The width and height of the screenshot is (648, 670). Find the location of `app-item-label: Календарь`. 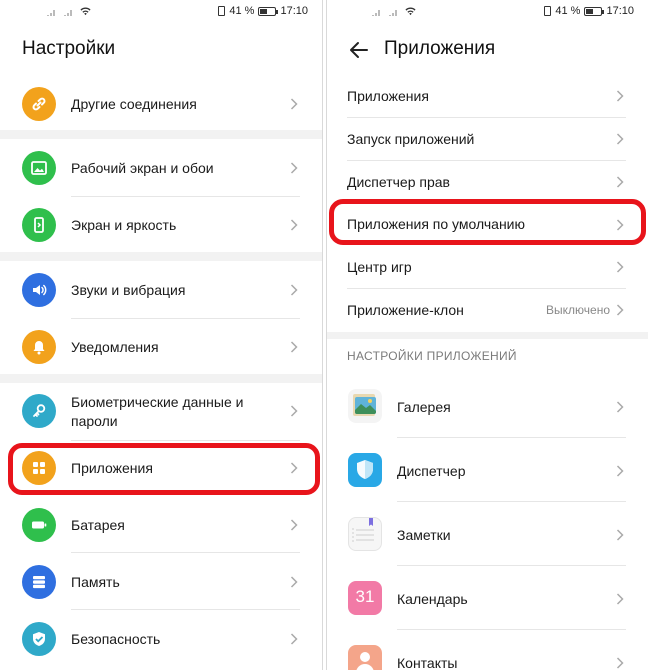

app-item-label: Календарь is located at coordinates (432, 599).